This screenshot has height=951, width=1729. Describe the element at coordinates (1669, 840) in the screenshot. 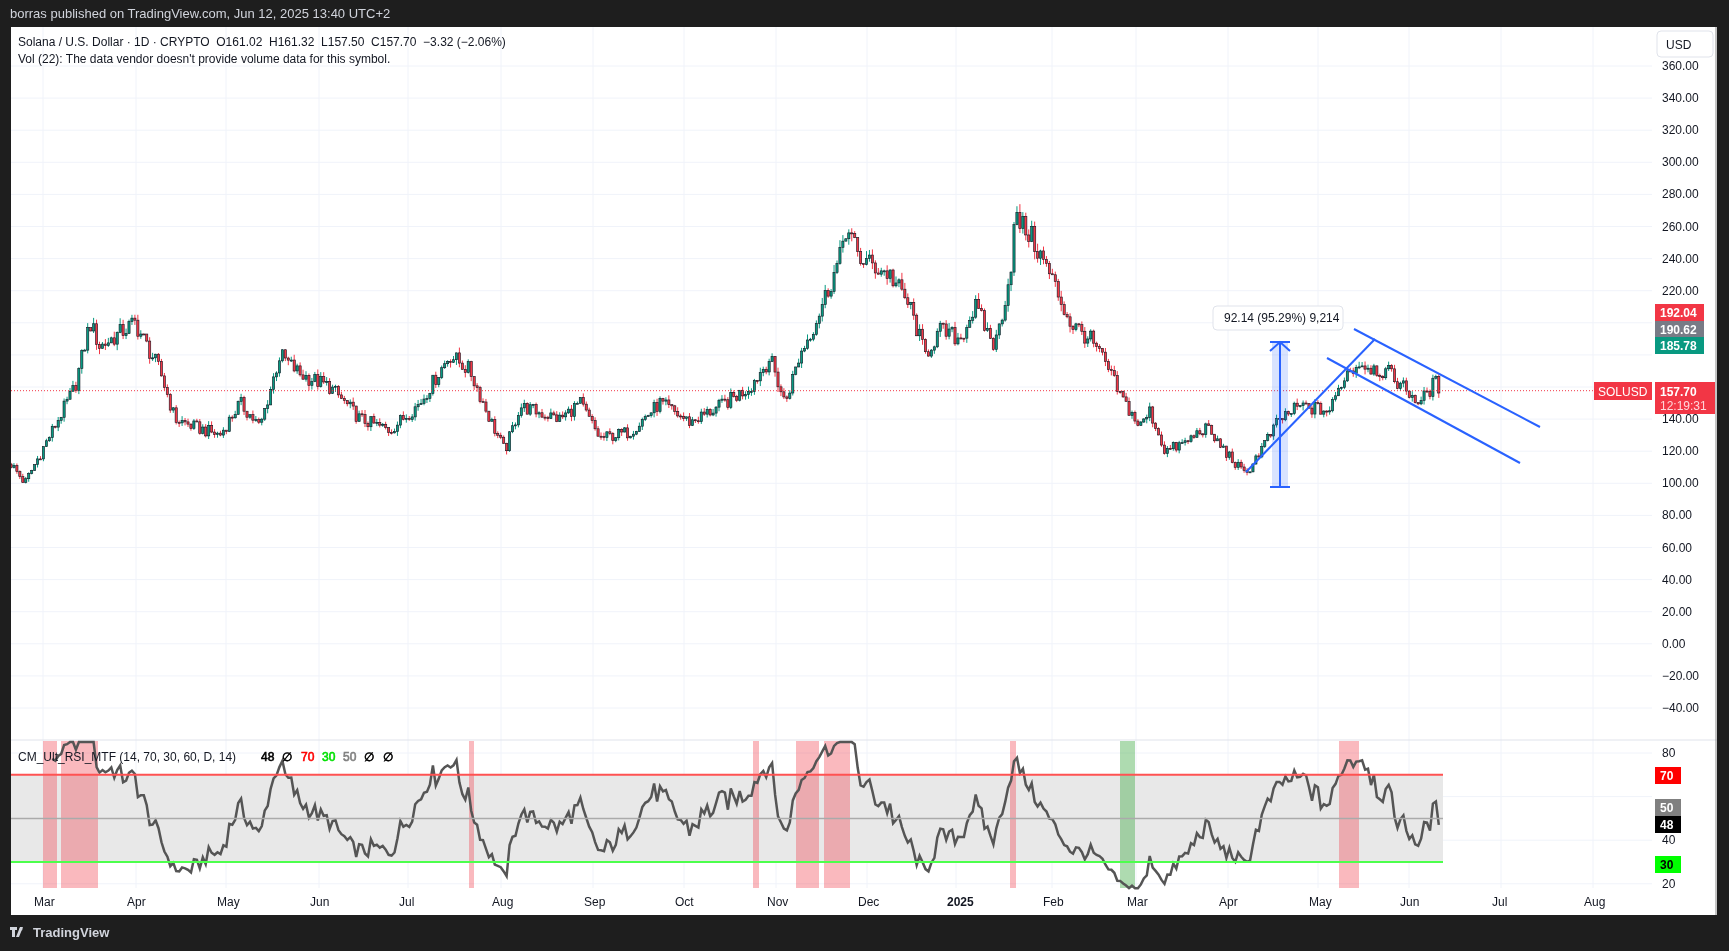

I see `rsi-tick-label: 40` at that location.